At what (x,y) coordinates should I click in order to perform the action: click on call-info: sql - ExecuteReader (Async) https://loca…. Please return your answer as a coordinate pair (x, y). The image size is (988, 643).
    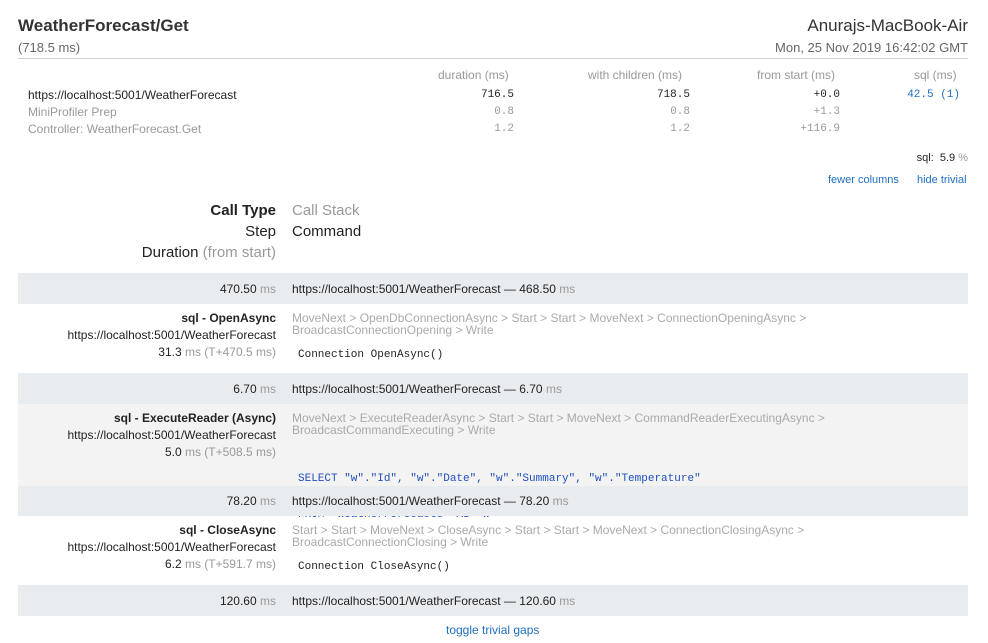
    Looking at the image, I should click on (171, 435).